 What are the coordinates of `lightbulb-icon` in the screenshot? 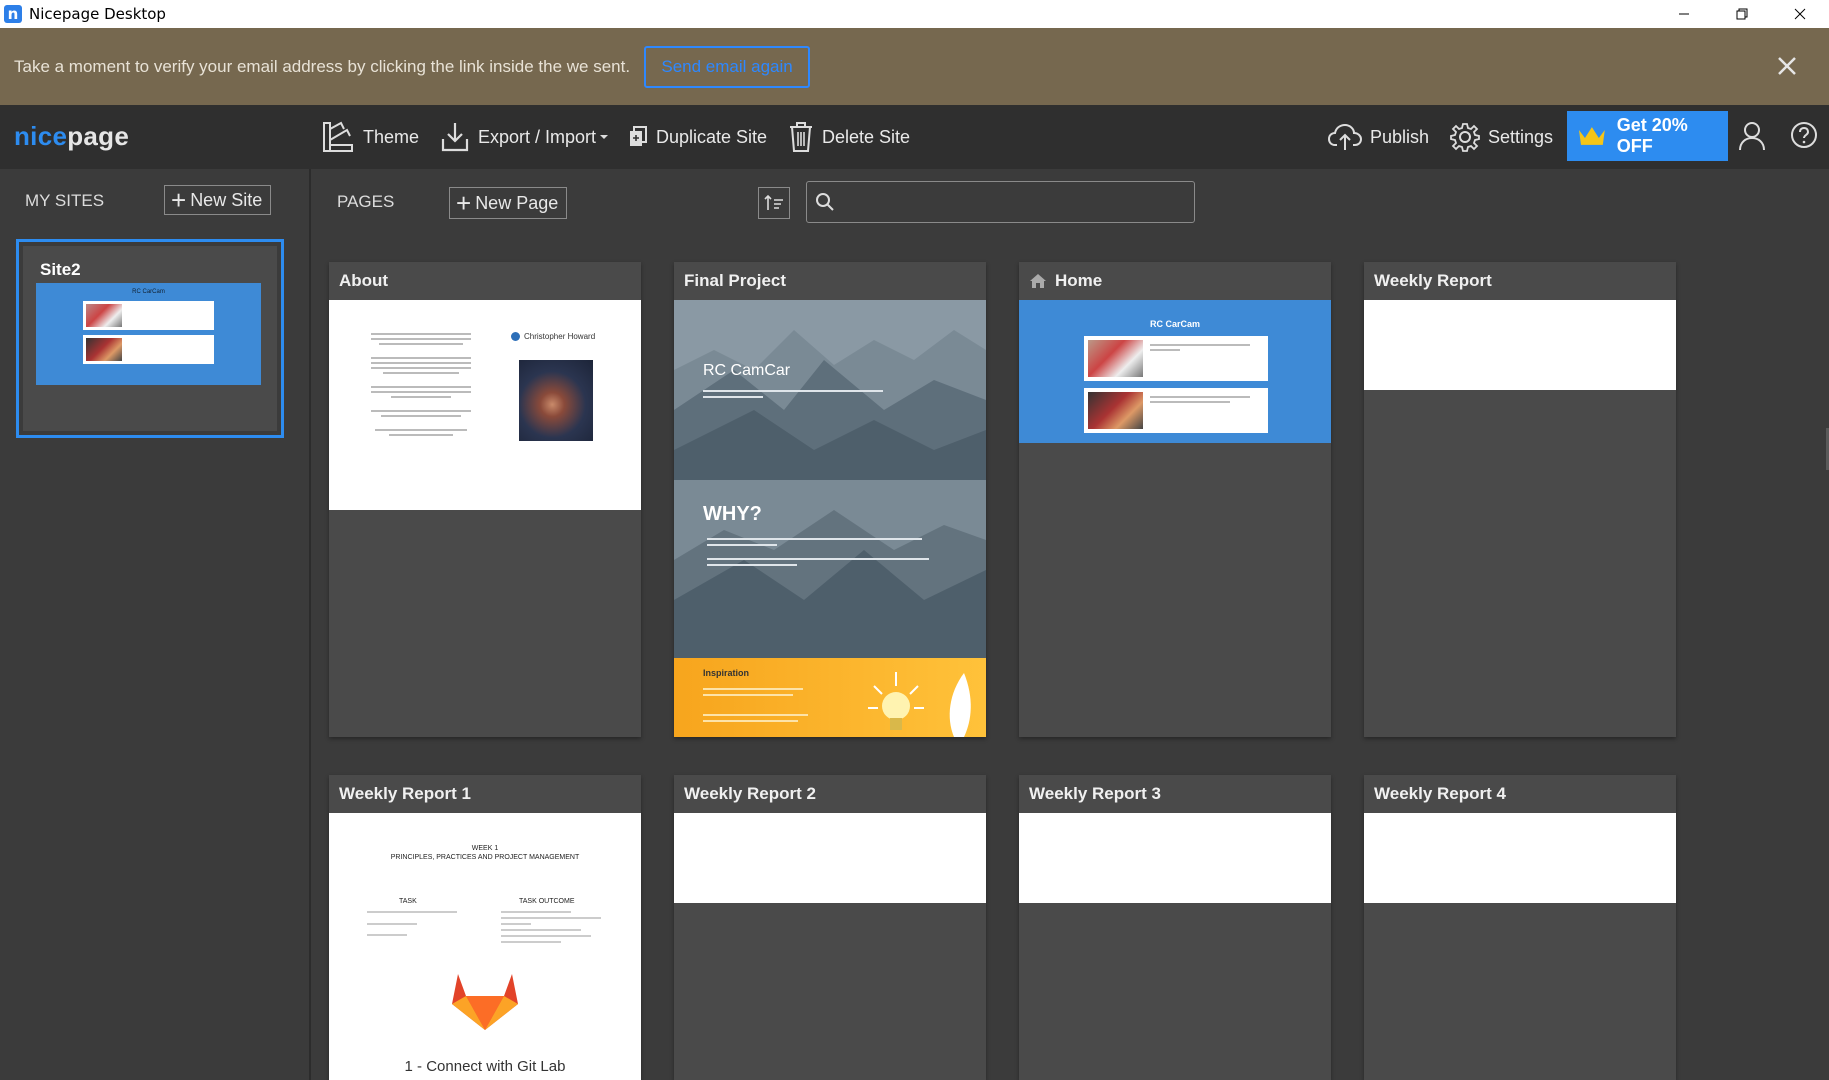 It's located at (919, 704).